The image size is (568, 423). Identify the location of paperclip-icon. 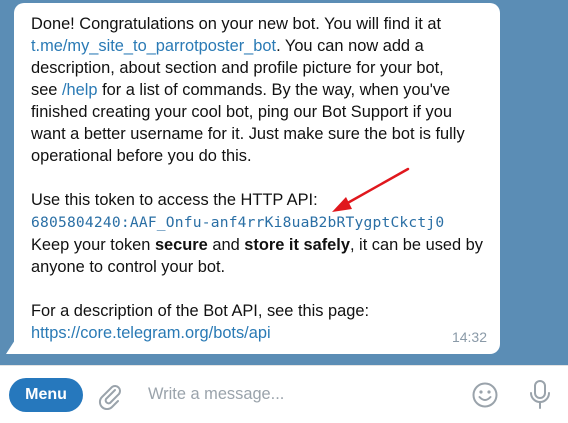
(110, 398).